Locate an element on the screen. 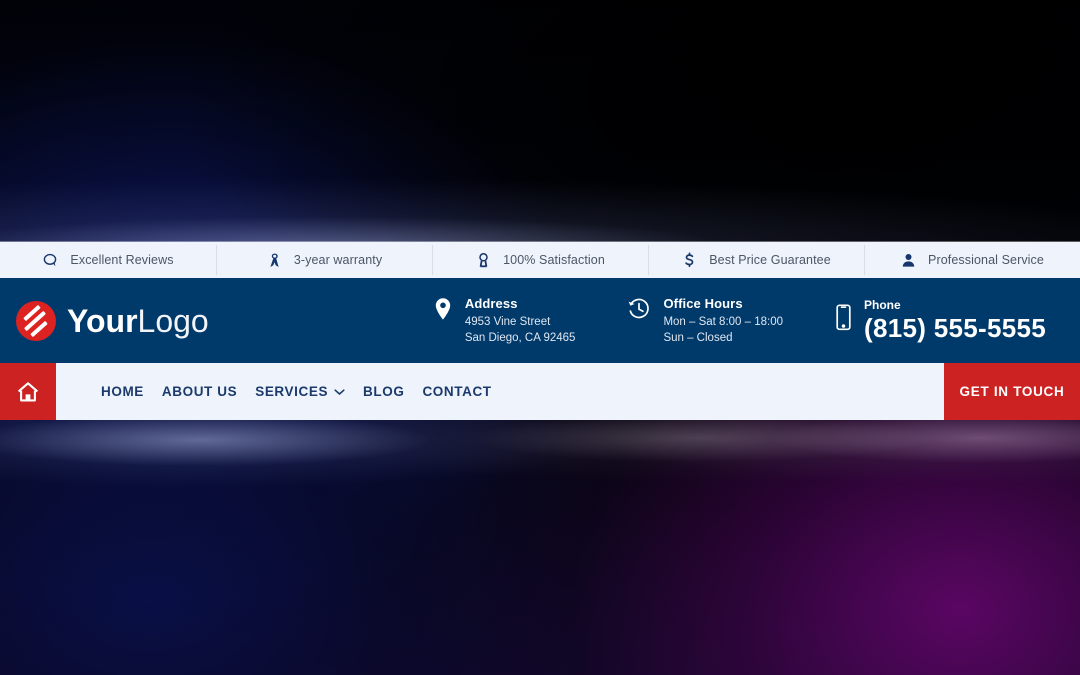  topbar-item-label: Best Price Guarantee is located at coordinates (770, 260).